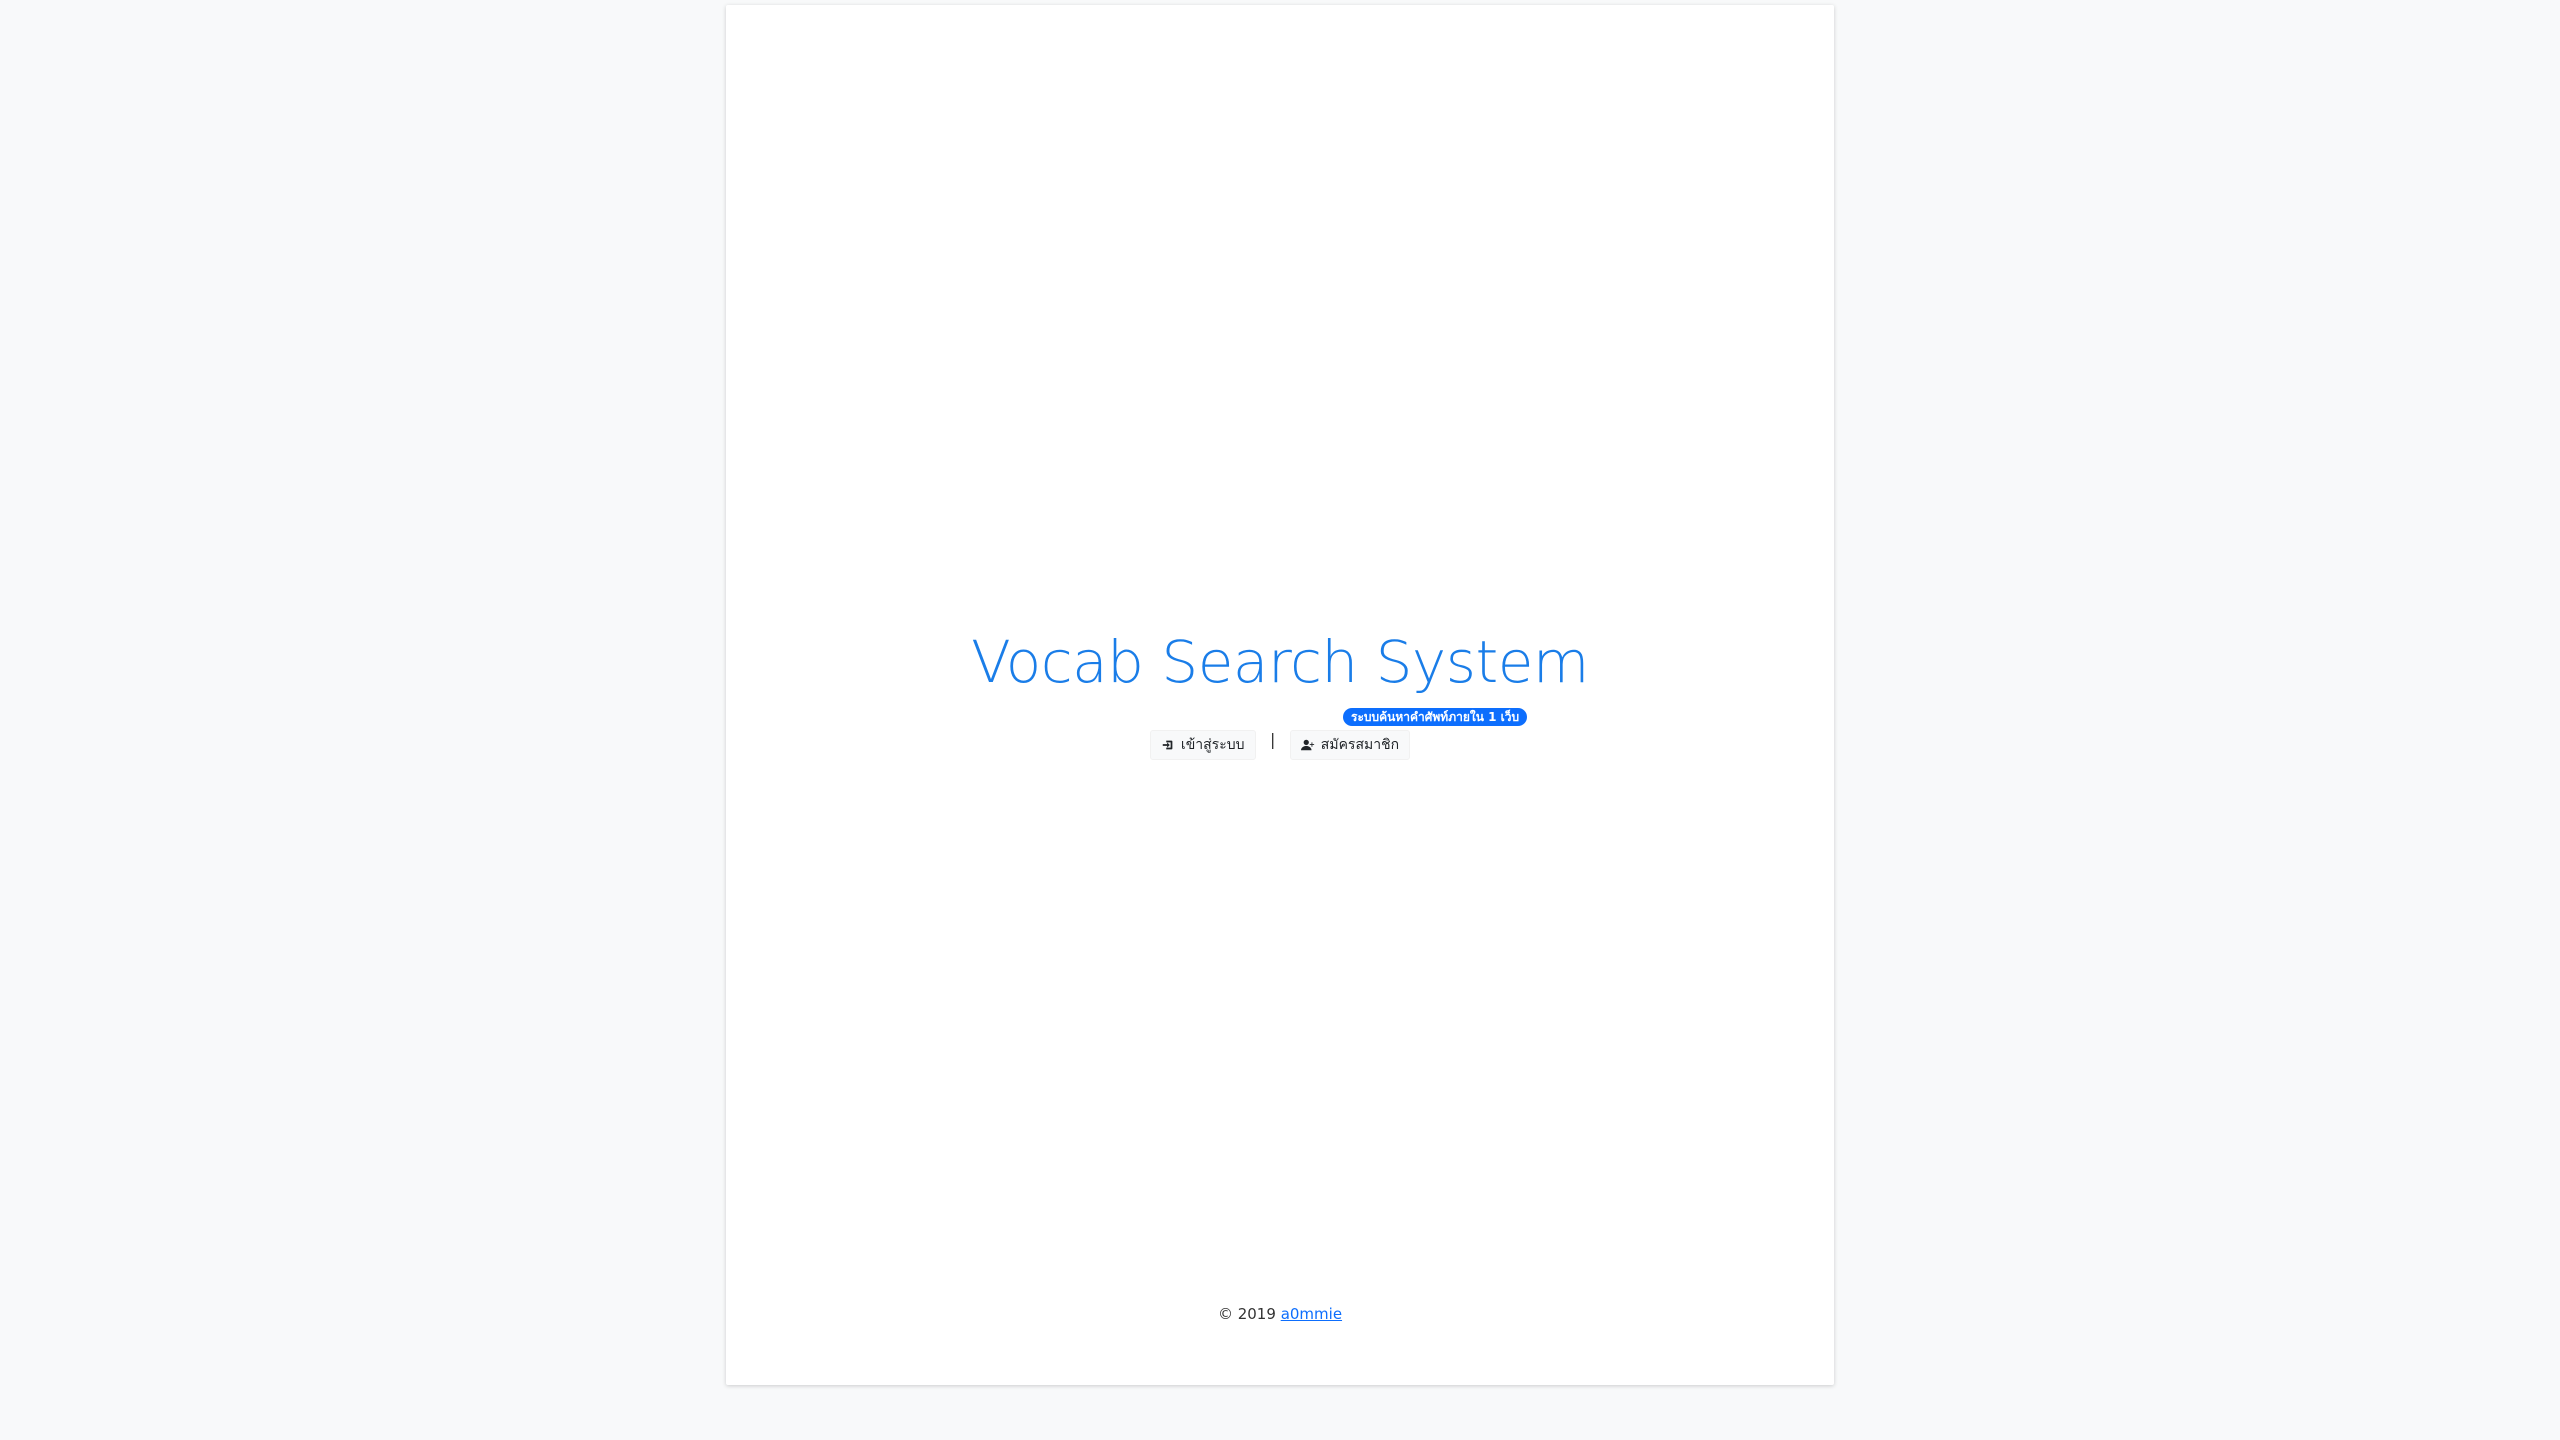 The height and width of the screenshot is (1440, 2560). I want to click on register-button: สมัครสมาชิก, so click(1350, 745).